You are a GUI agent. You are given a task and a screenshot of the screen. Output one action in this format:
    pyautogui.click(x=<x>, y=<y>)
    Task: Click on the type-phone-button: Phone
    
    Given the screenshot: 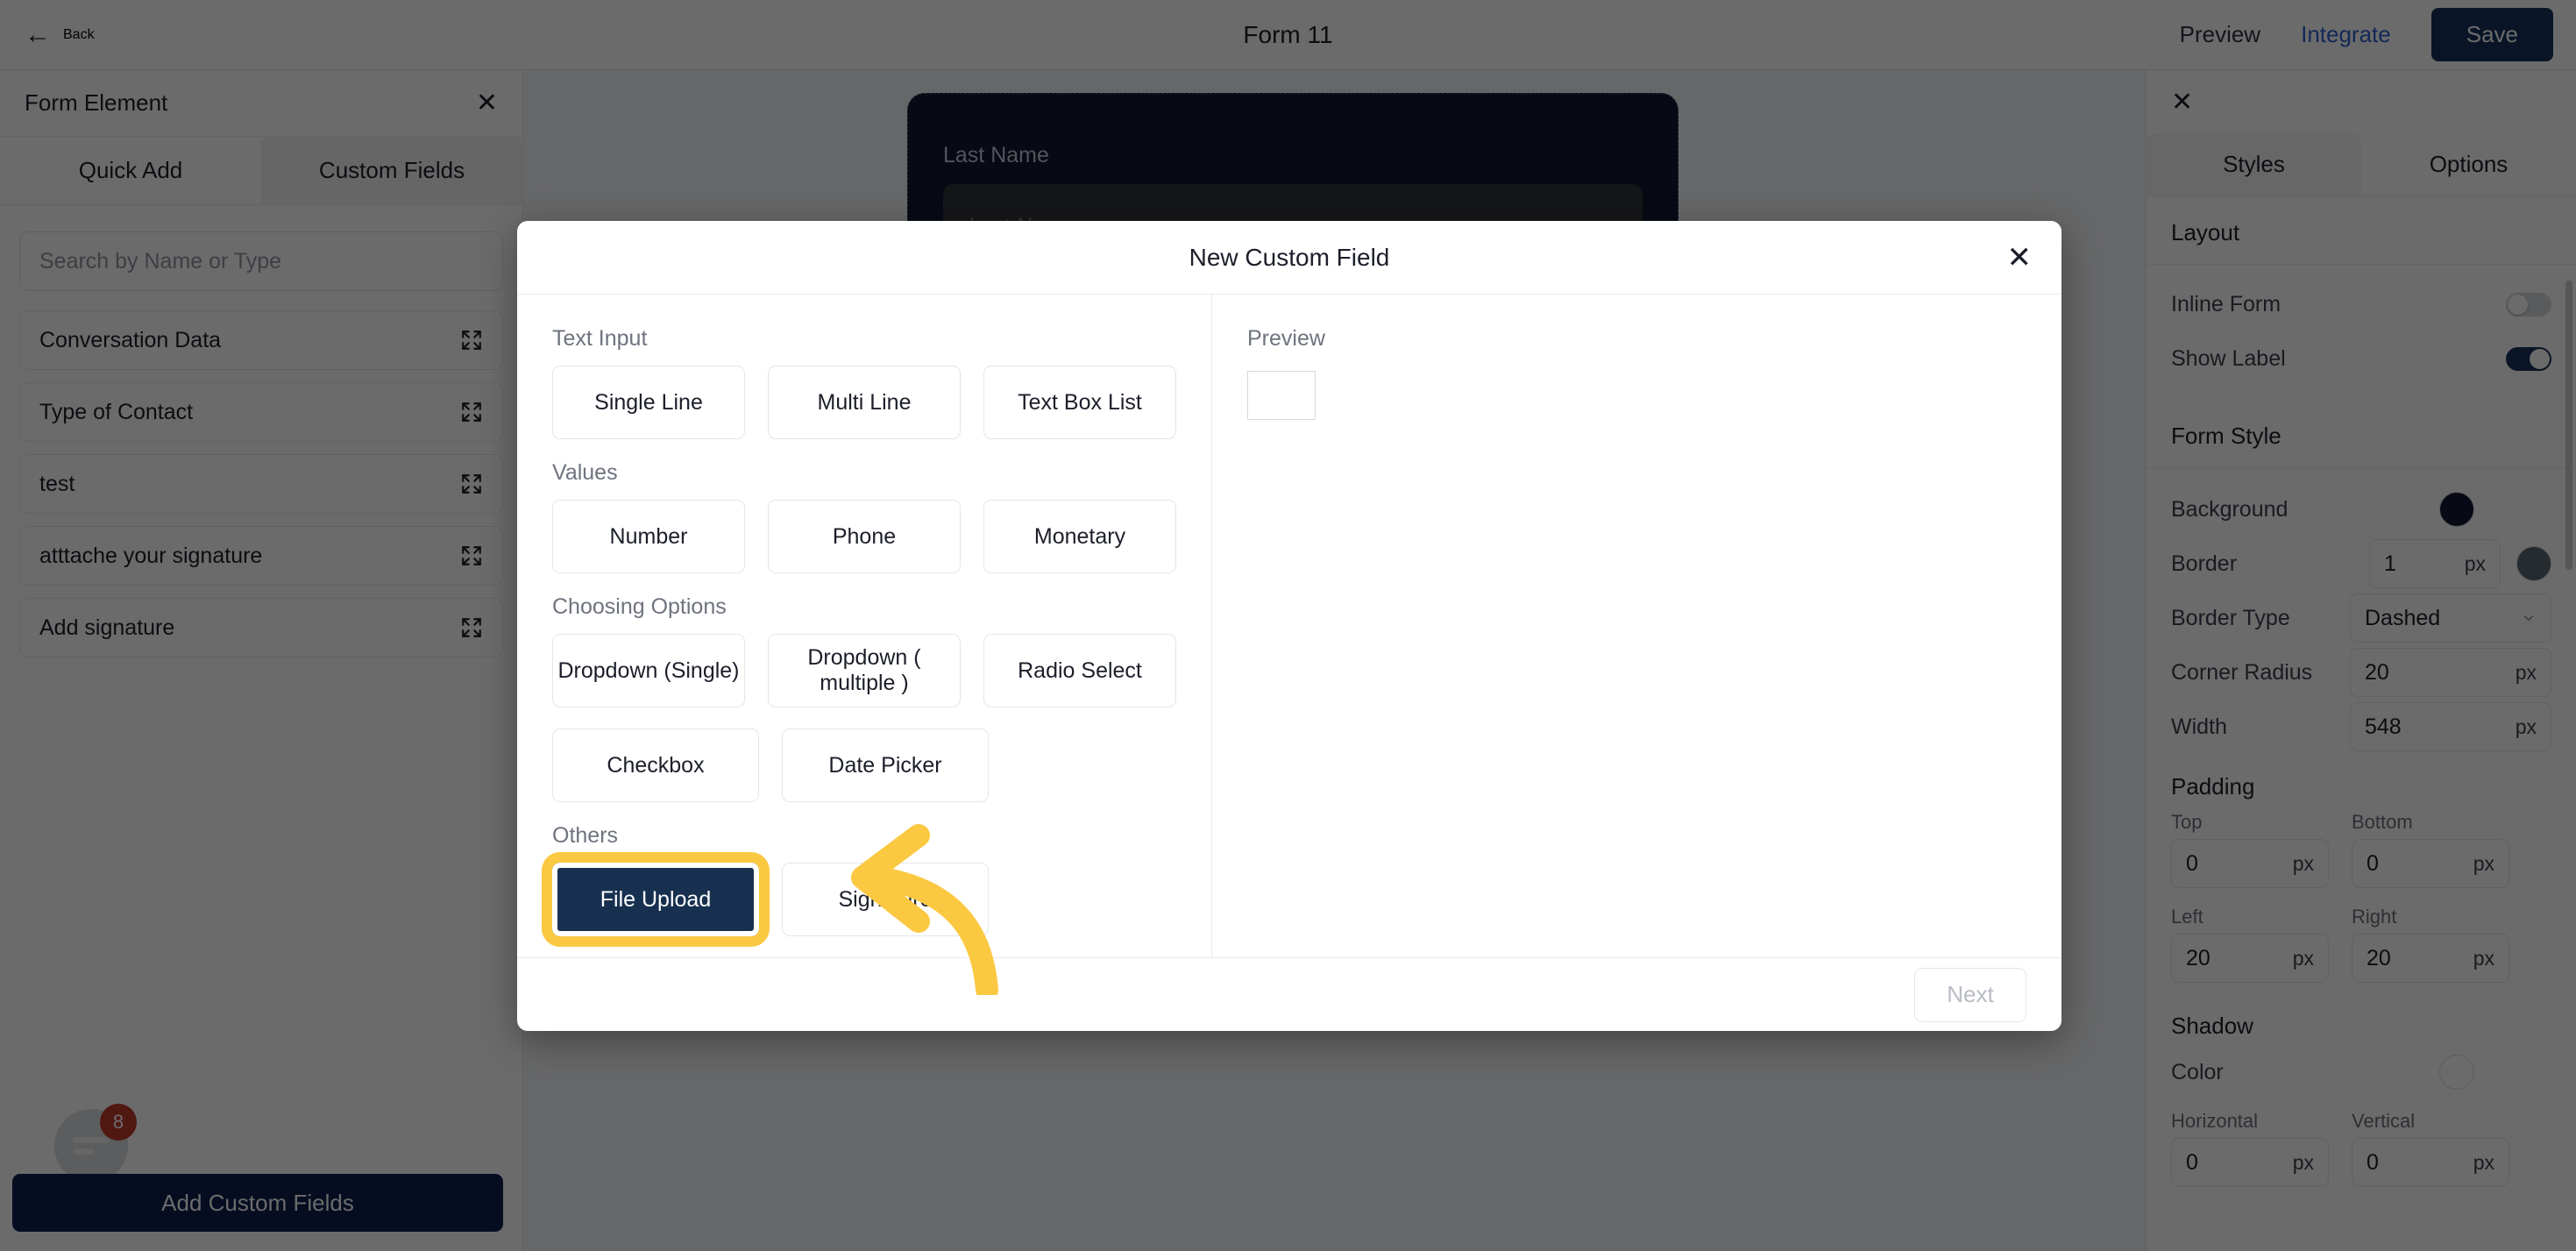 What is the action you would take?
    pyautogui.click(x=864, y=536)
    